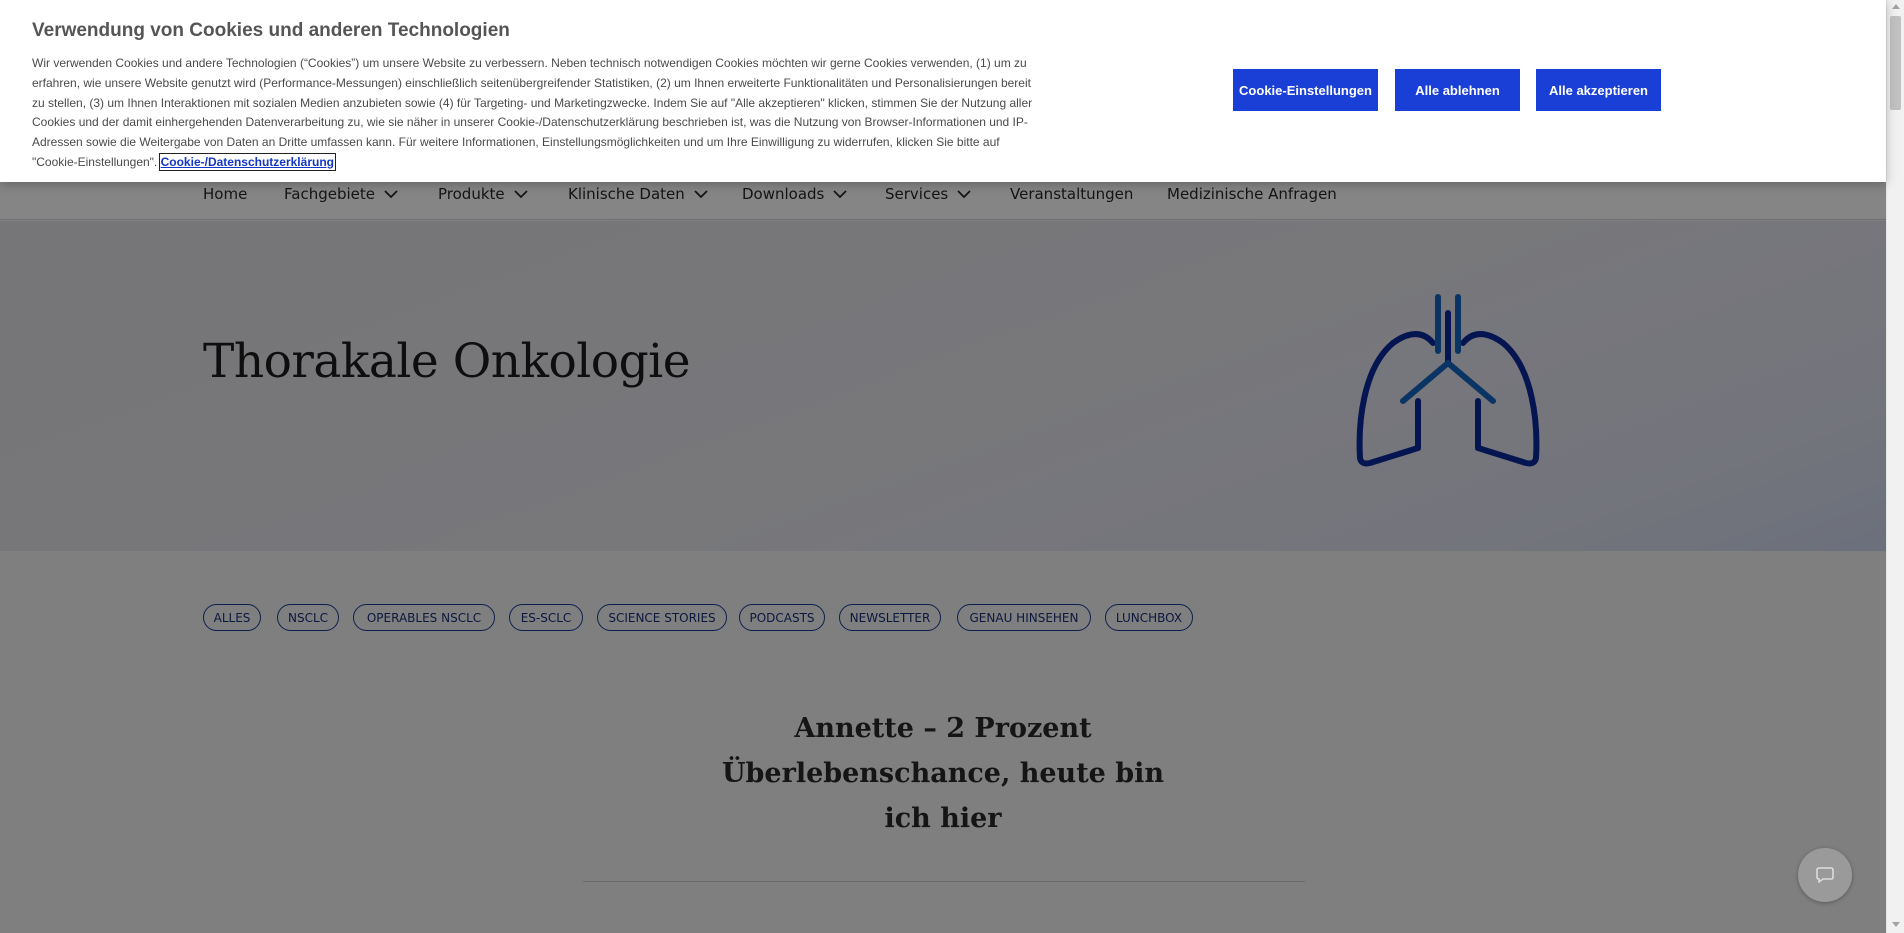 This screenshot has height=933, width=1904. Describe the element at coordinates (1305, 90) in the screenshot. I see `cookie-settings-button: Cookie-Einstellungen` at that location.